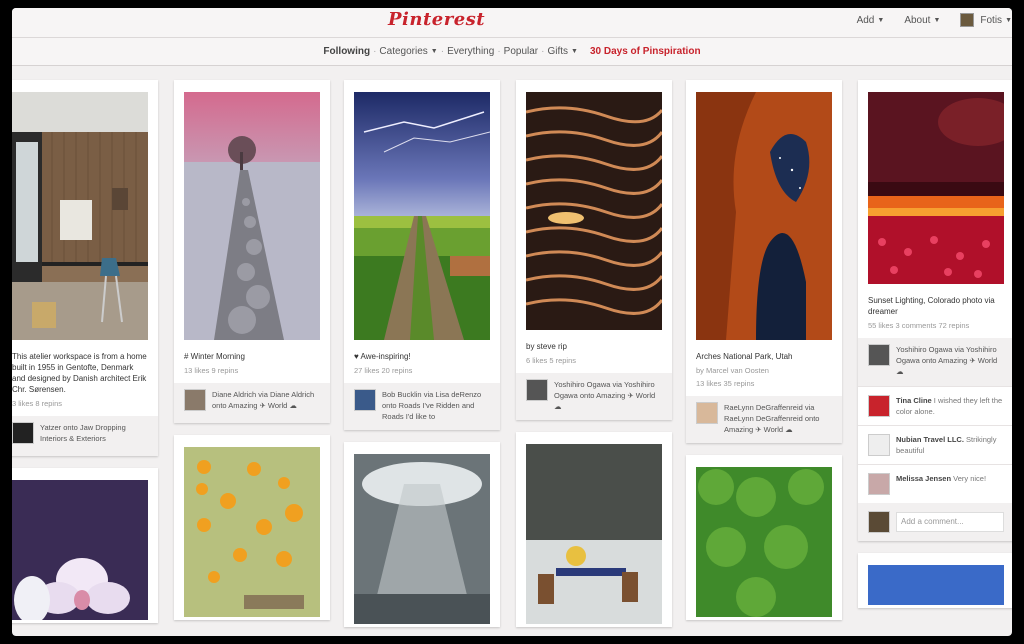 The image size is (1024, 644). Describe the element at coordinates (521, 51) in the screenshot. I see `nav-popular: Popular` at that location.